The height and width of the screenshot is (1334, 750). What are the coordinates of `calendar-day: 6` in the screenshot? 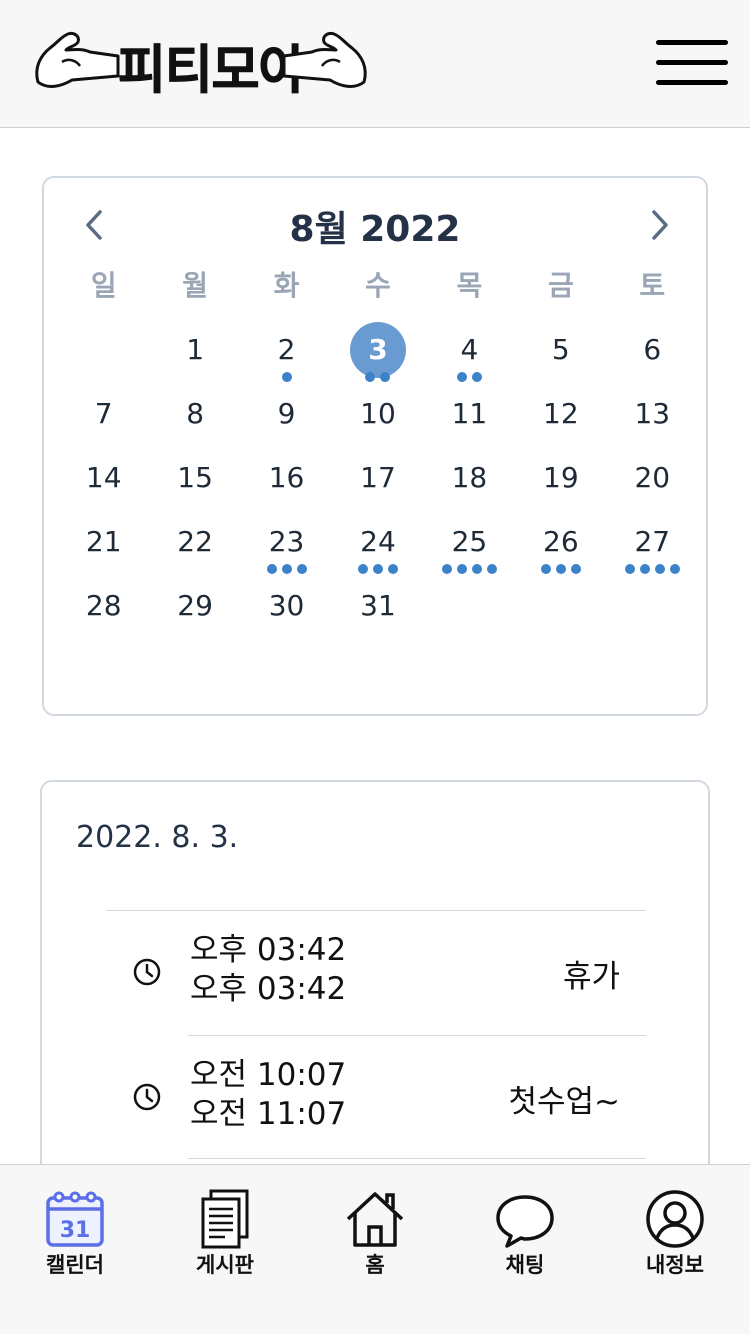 It's located at (652, 350).